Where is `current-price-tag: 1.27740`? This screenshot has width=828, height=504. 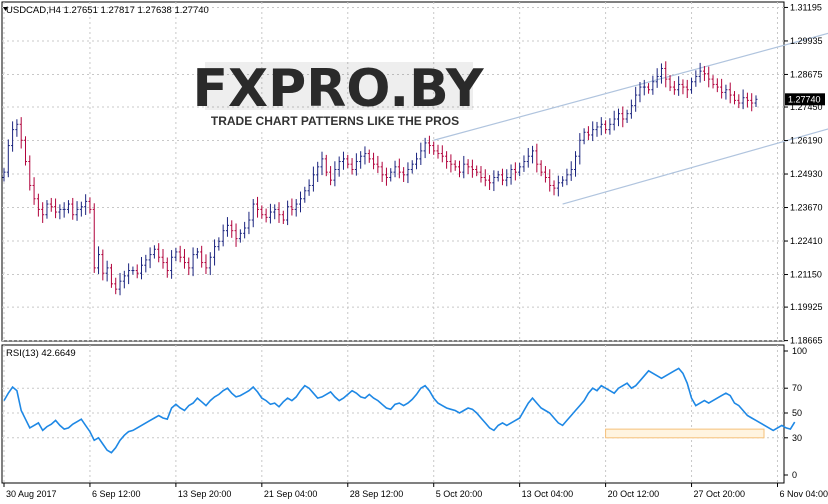
current-price-tag: 1.27740 is located at coordinates (805, 99).